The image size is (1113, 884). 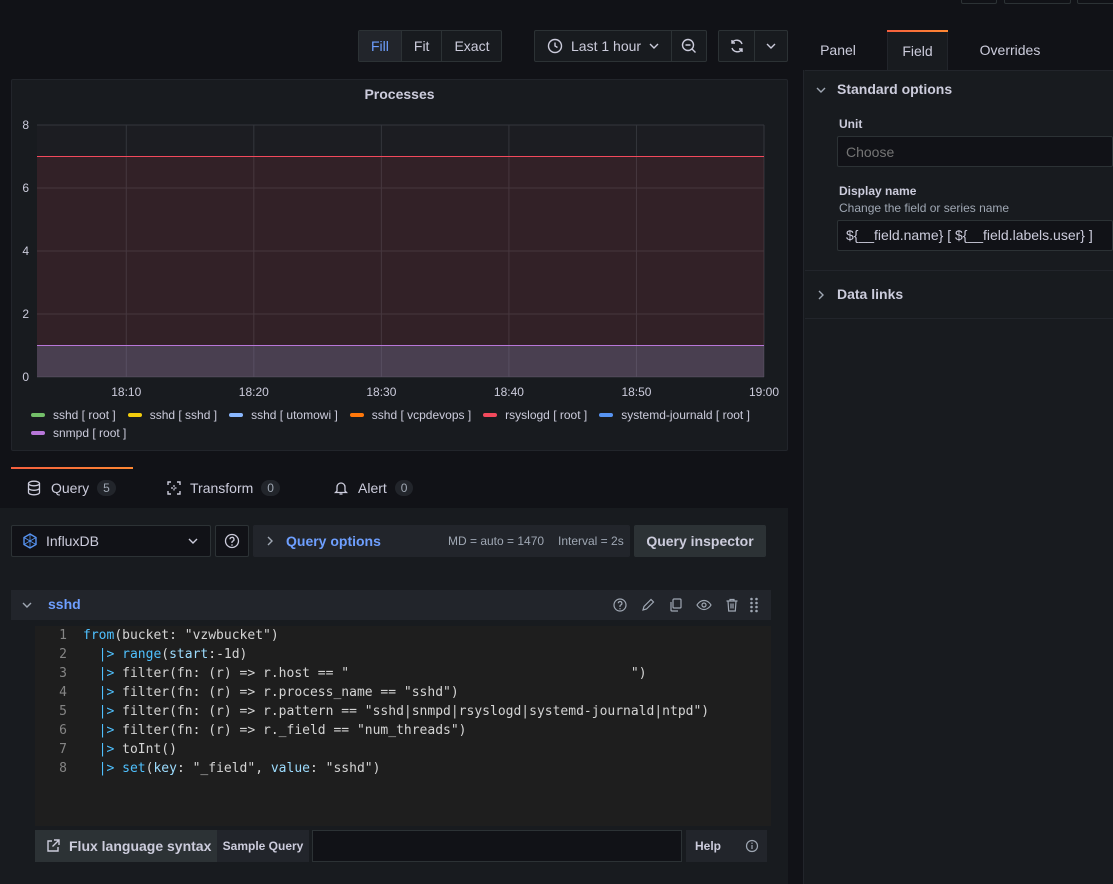 I want to click on legend-item: rsyslogd [ root ], so click(x=535, y=415).